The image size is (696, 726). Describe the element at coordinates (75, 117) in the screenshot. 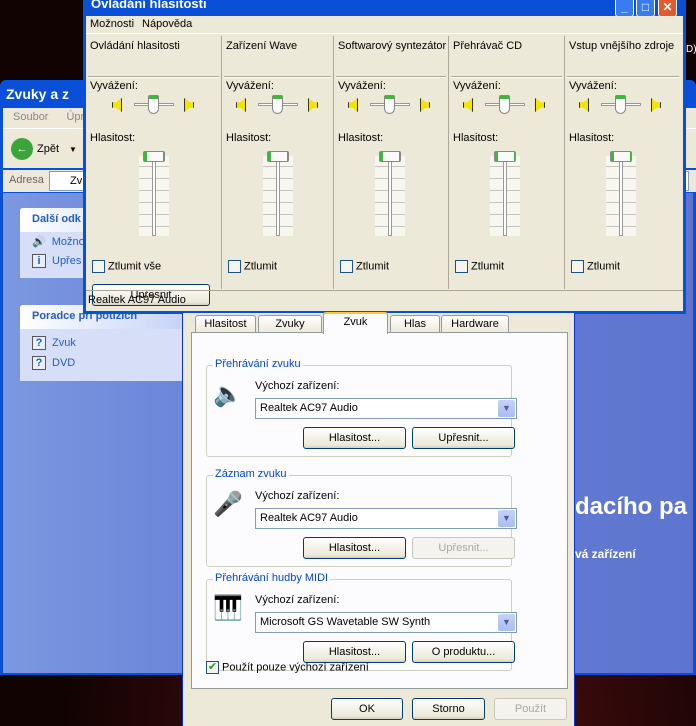

I see `menu-edit: Úpr` at that location.